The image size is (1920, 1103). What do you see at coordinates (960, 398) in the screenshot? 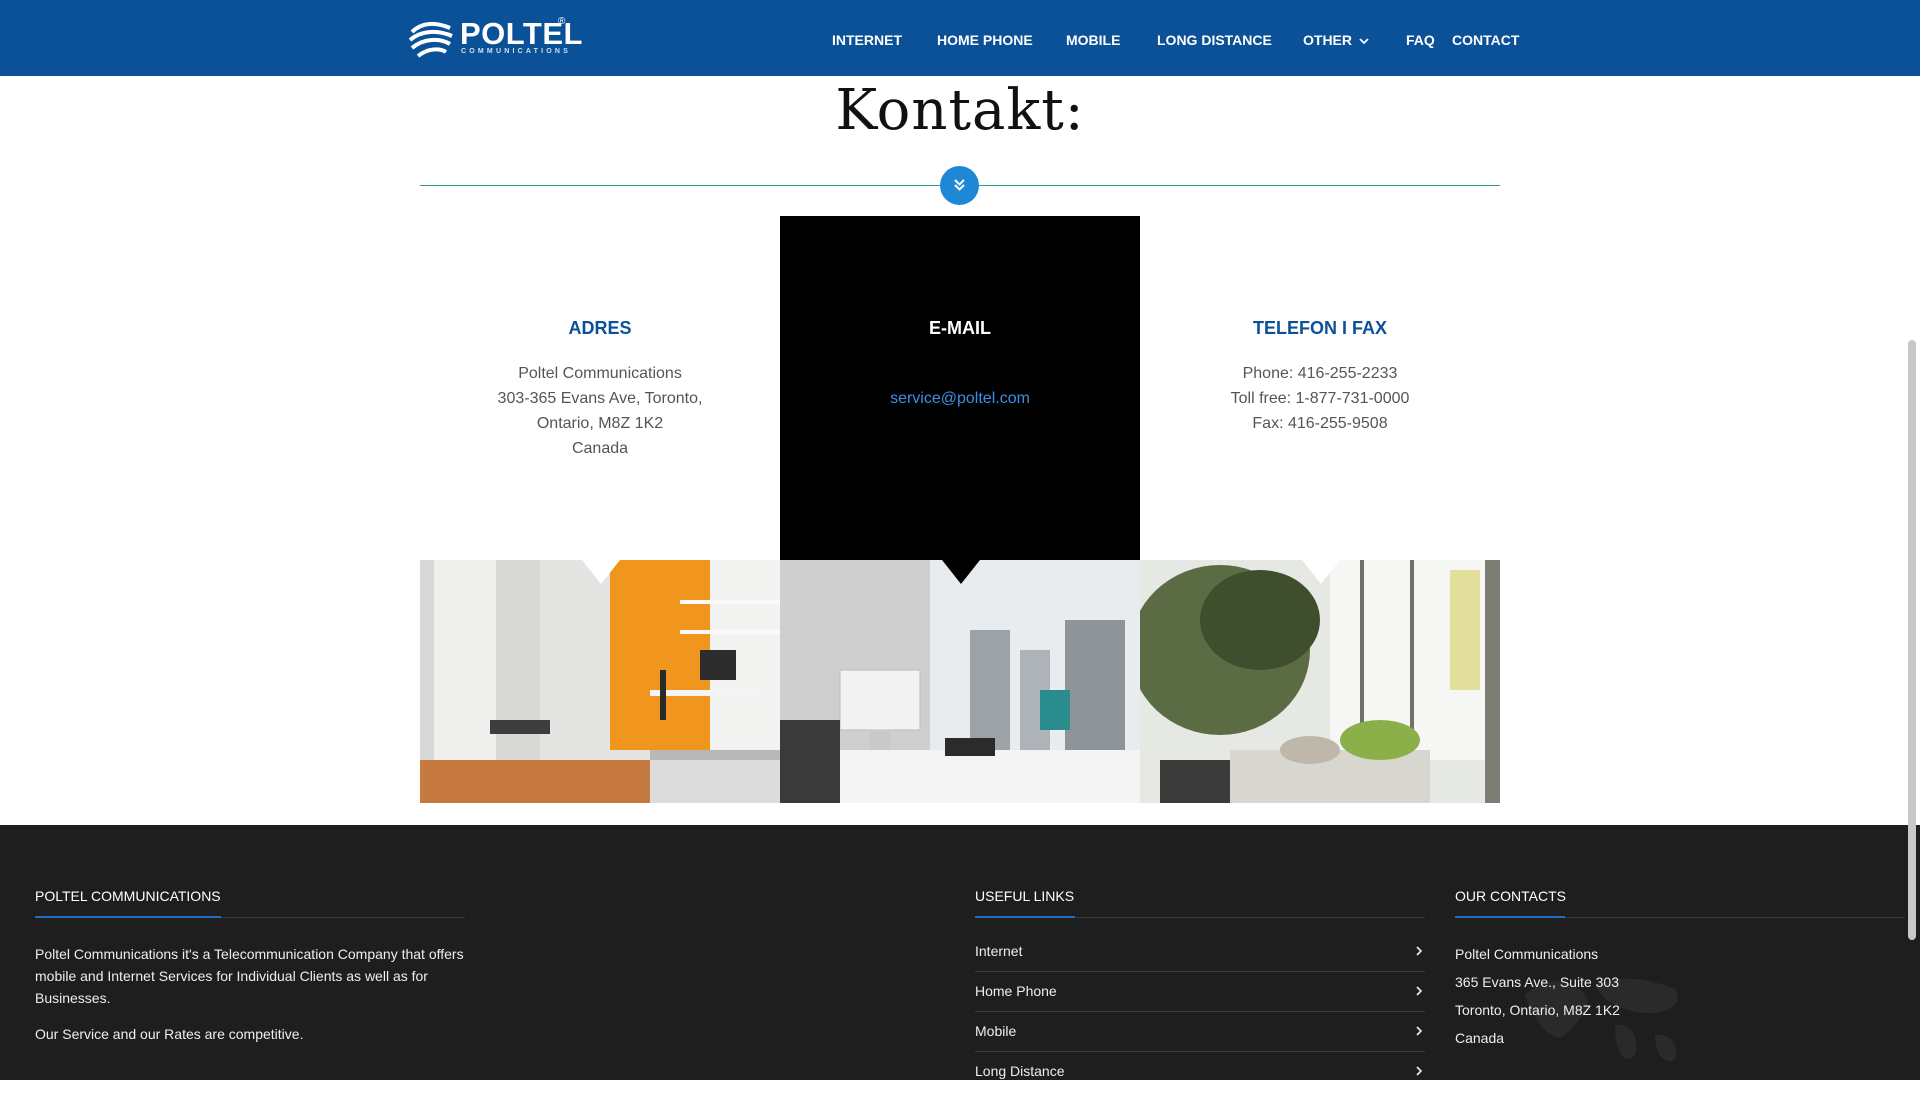
I see `email-link: service@poltel.com` at bounding box center [960, 398].